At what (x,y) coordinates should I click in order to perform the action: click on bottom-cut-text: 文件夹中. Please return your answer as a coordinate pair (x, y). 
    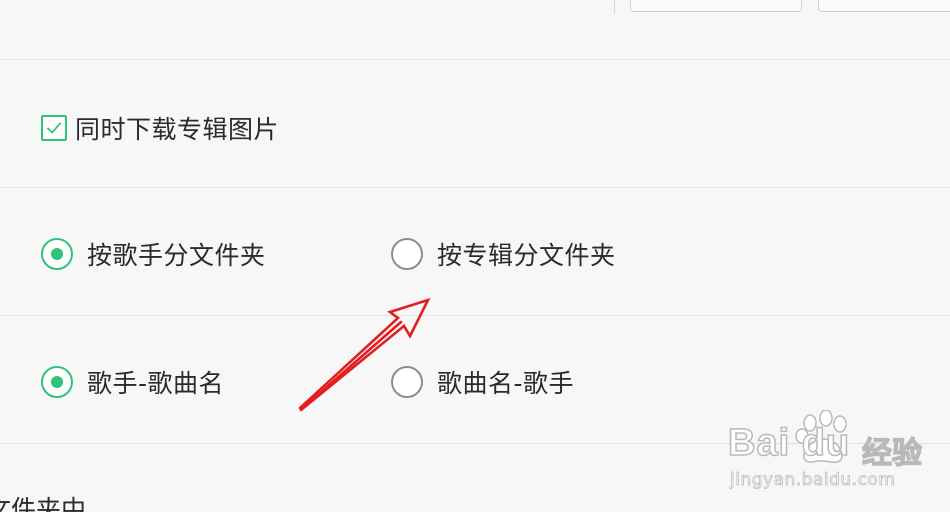
    Looking at the image, I should click on (43, 503).